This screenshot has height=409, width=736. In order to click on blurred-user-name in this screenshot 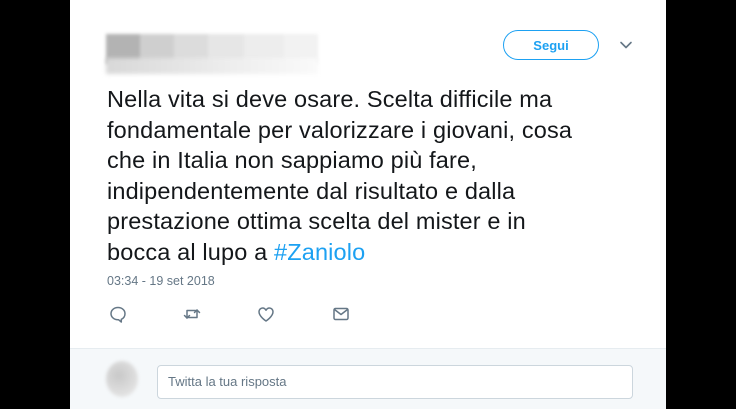, I will do `click(212, 66)`.